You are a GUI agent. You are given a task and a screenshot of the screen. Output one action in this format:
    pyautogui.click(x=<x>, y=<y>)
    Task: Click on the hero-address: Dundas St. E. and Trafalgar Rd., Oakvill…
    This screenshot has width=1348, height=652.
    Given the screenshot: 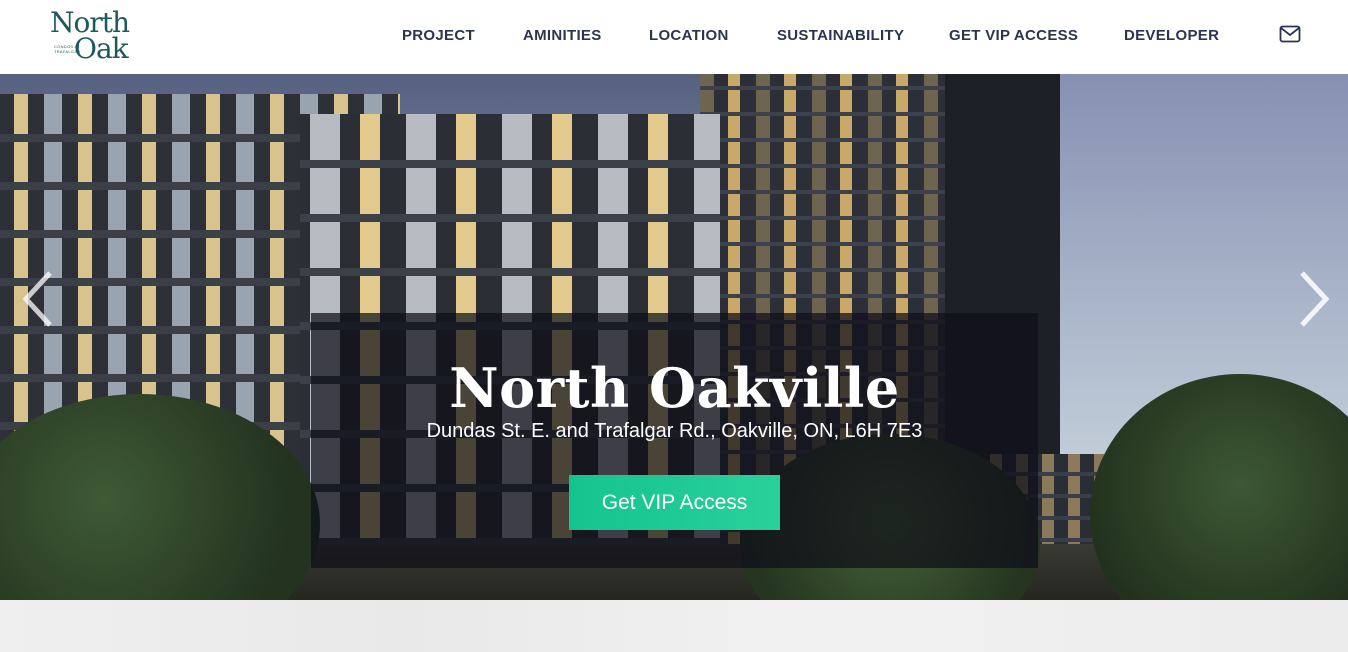 What is the action you would take?
    pyautogui.click(x=674, y=431)
    